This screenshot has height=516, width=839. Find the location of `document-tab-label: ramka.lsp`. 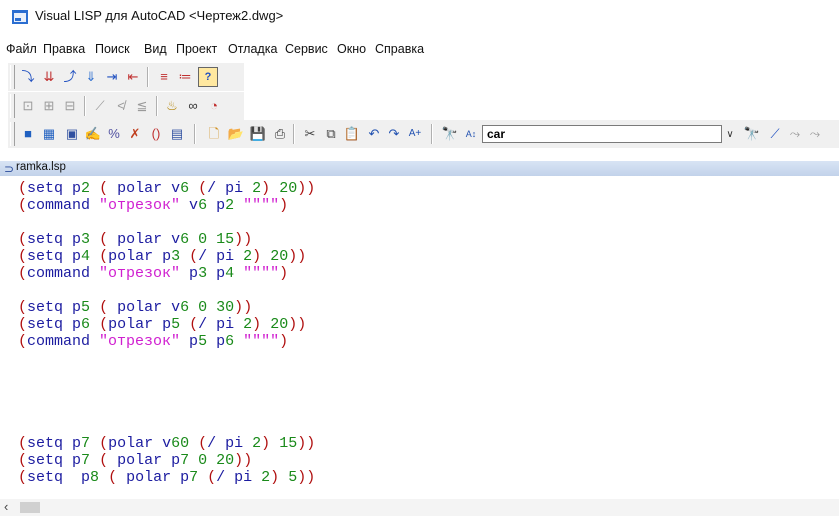

document-tab-label: ramka.lsp is located at coordinates (41, 167).